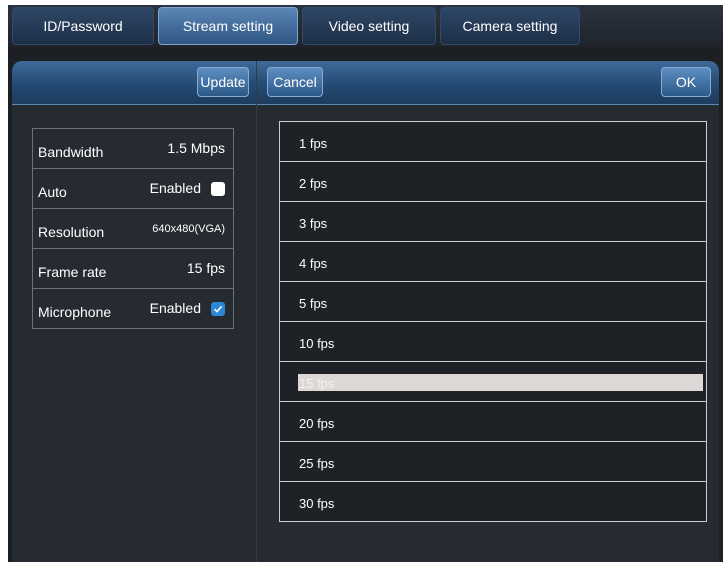  I want to click on fps-option-label: 25 fps, so click(317, 463).